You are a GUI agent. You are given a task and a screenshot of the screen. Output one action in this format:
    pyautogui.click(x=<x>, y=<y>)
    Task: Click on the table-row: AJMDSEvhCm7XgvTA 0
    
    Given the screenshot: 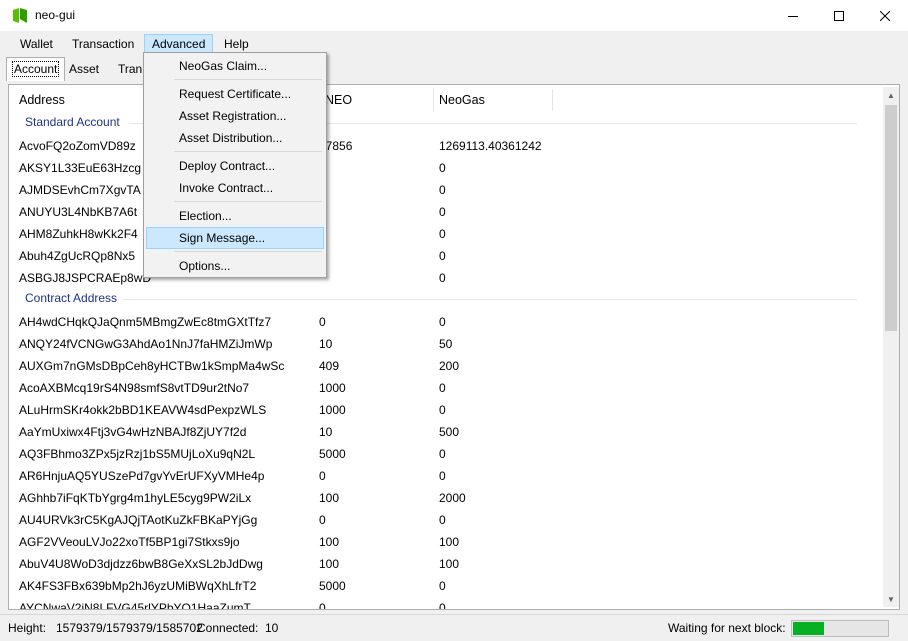 What is the action you would take?
    pyautogui.click(x=441, y=190)
    